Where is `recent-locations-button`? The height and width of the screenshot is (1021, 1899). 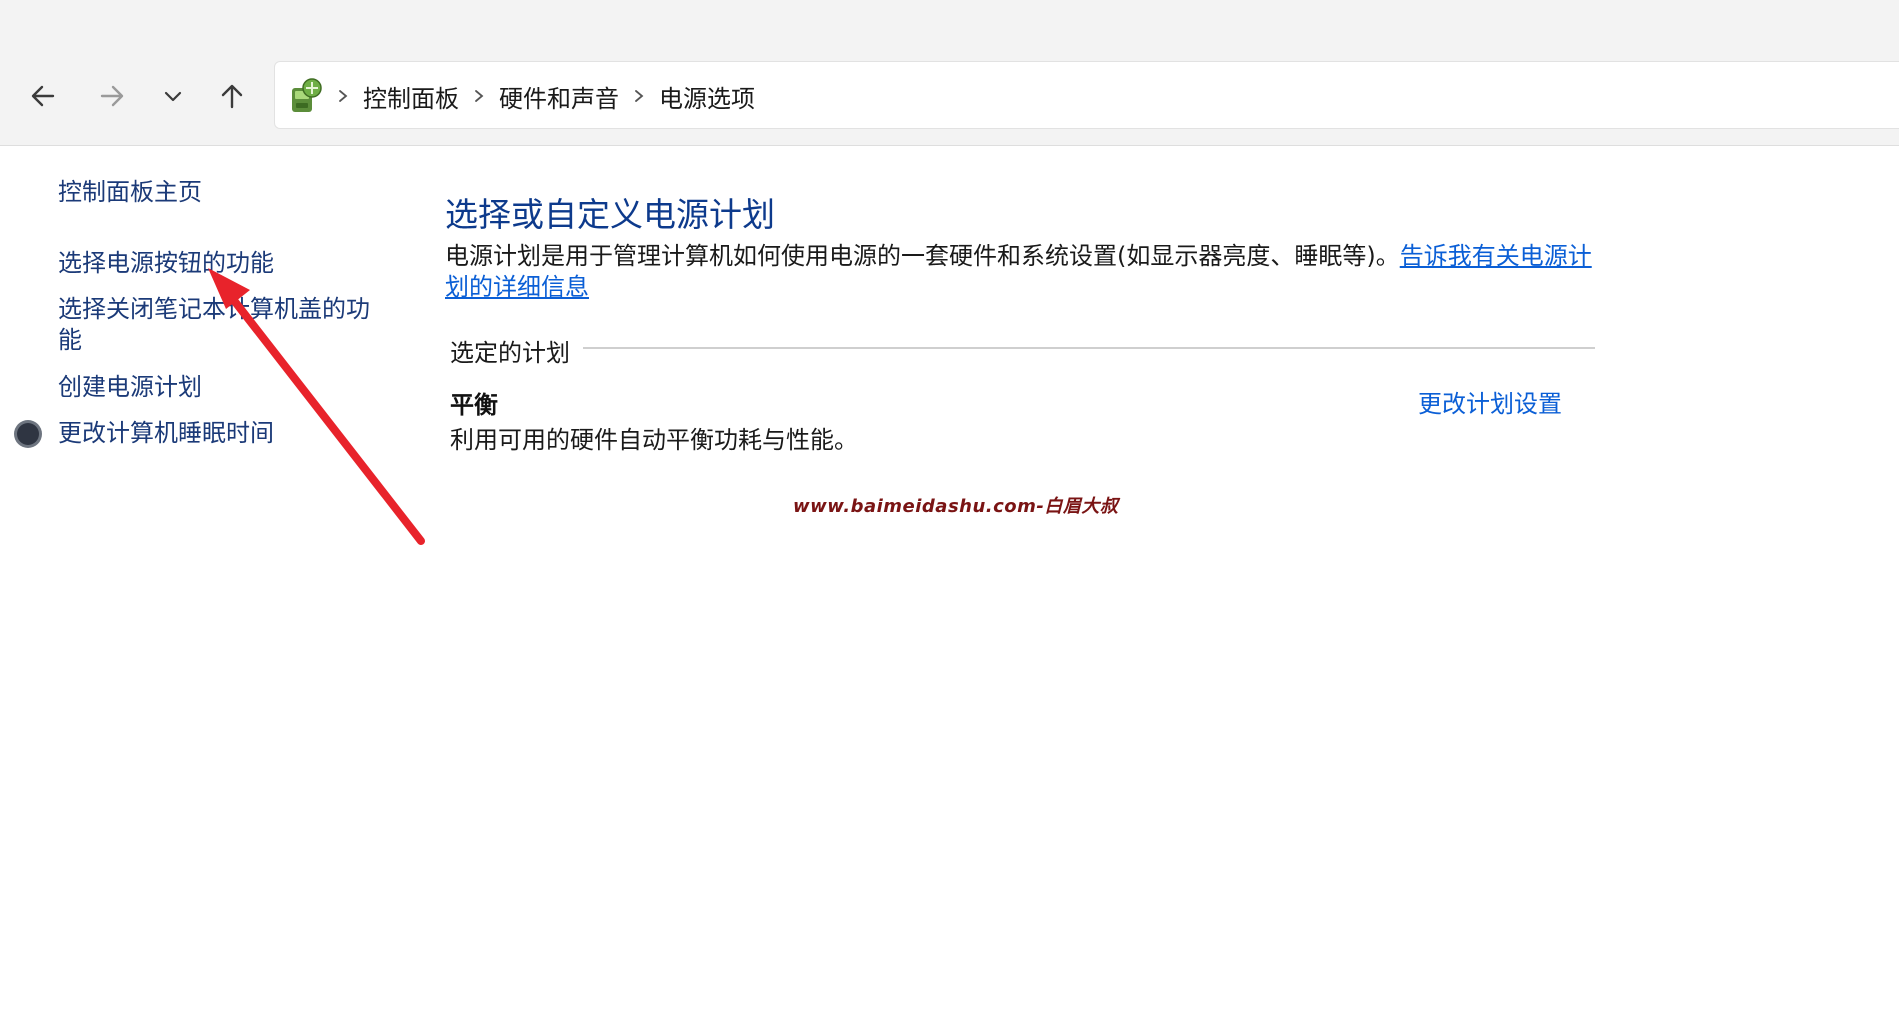 recent-locations-button is located at coordinates (173, 96).